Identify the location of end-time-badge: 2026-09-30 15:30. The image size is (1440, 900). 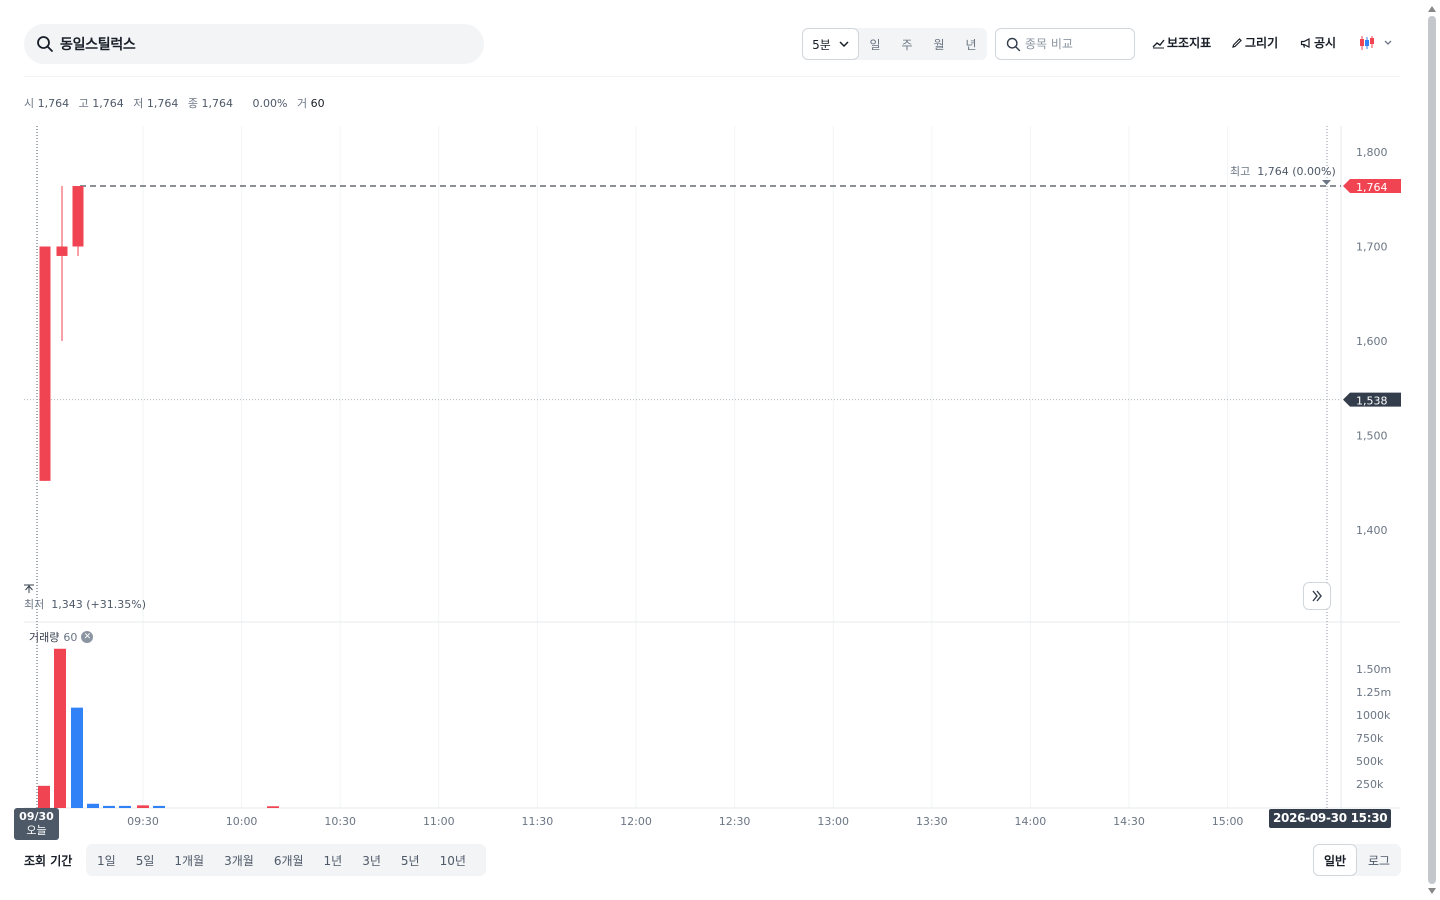
(1330, 818).